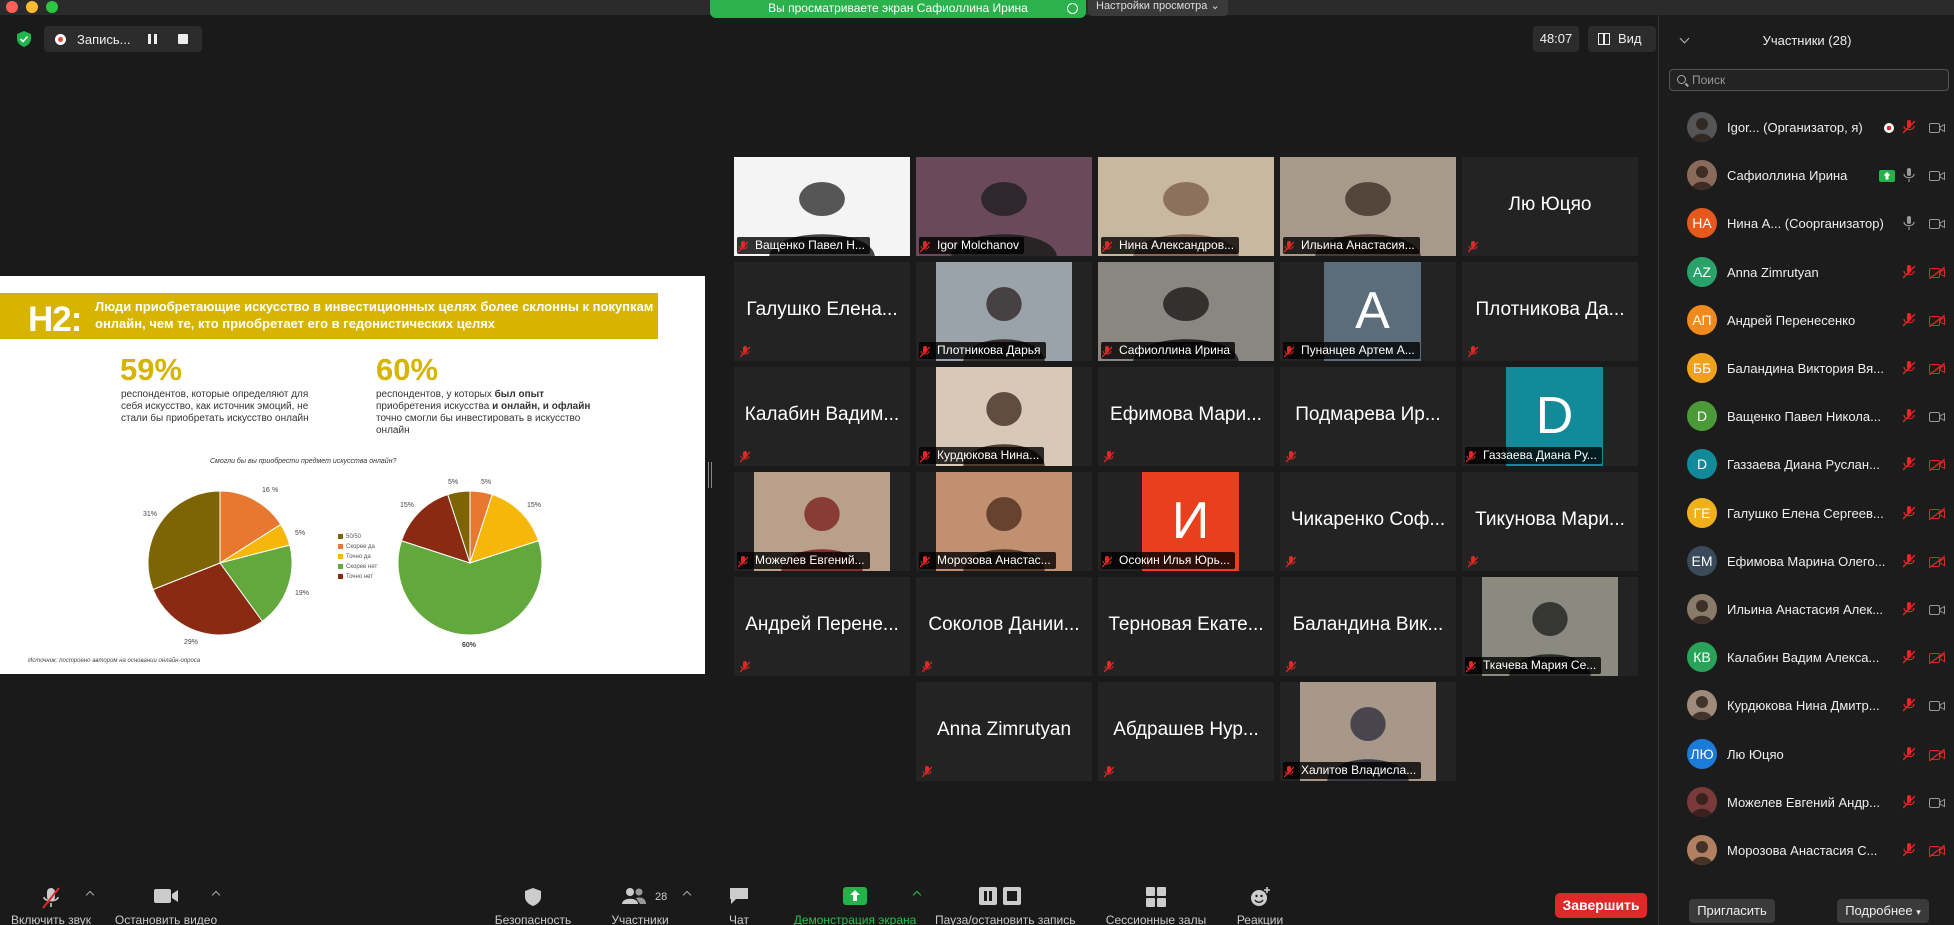 The image size is (1954, 925). I want to click on stop-viewing-icon, so click(1072, 8).